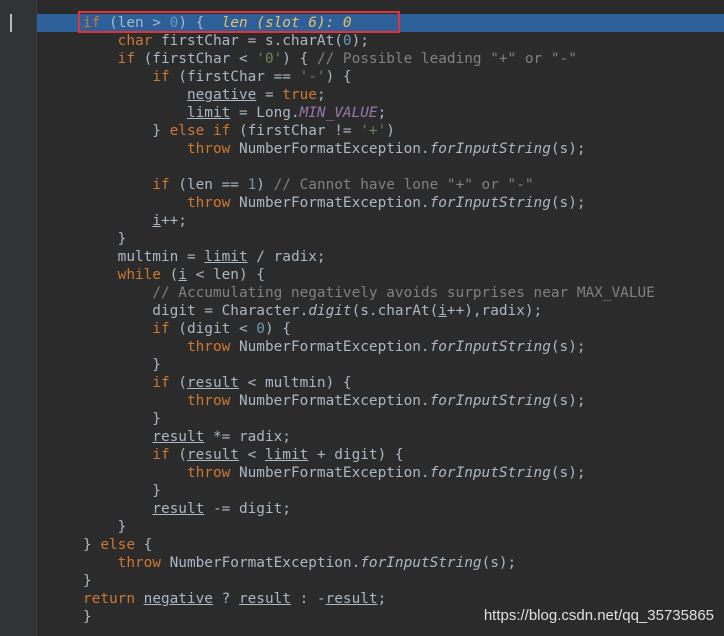  I want to click on code-line: while (i < len) {, so click(369, 275).